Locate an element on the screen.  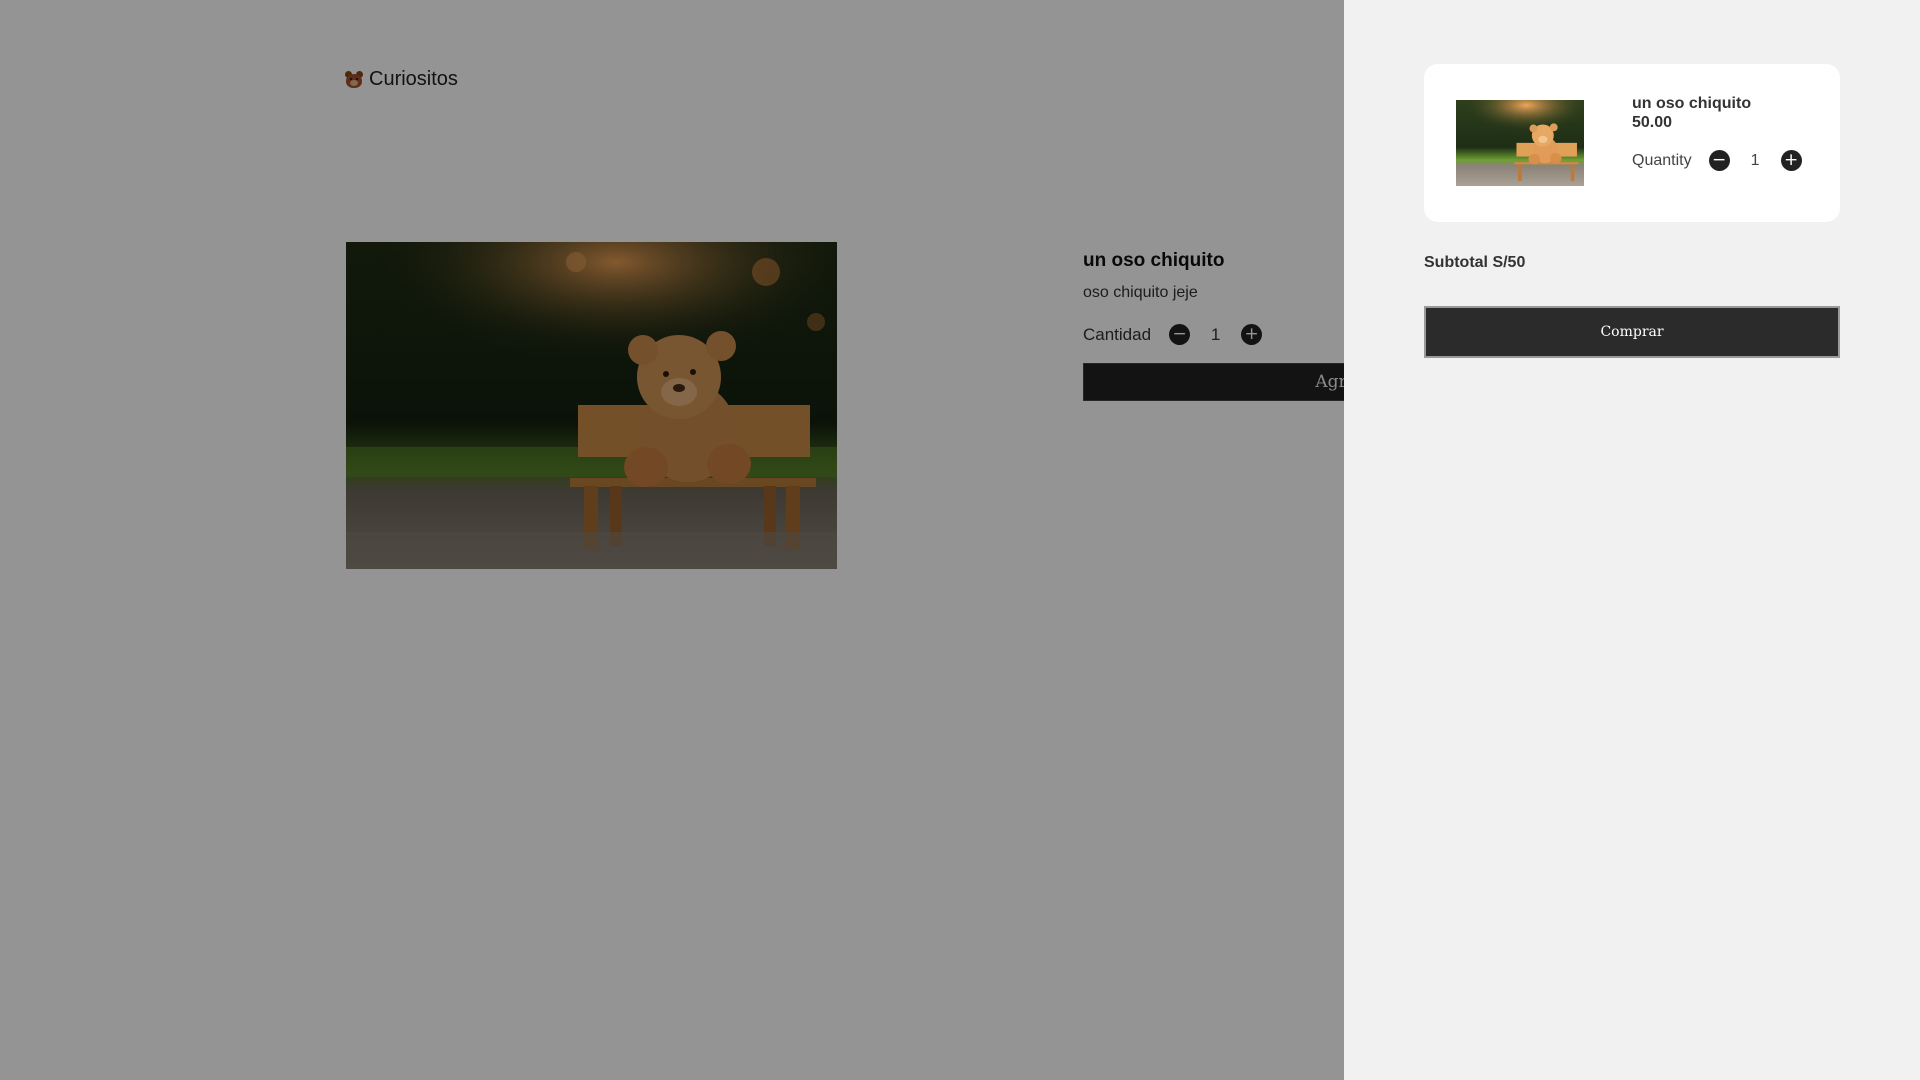
plus-icon: + is located at coordinates (1791, 160).